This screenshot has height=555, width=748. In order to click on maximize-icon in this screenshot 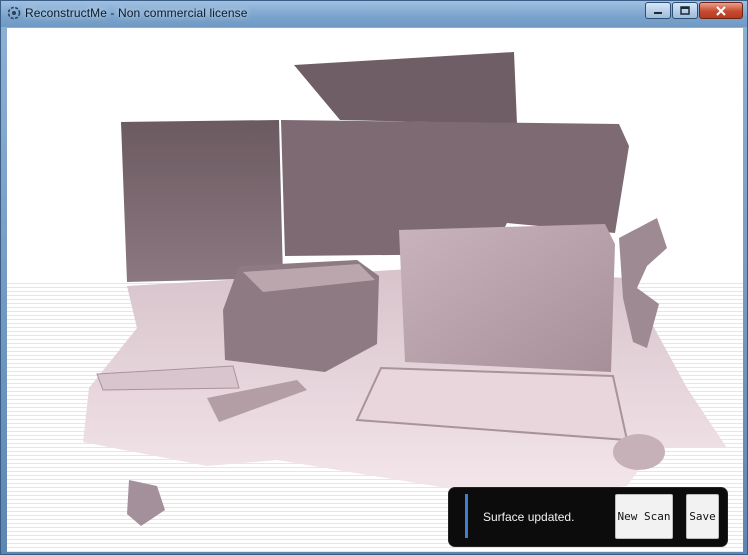, I will do `click(685, 10)`.